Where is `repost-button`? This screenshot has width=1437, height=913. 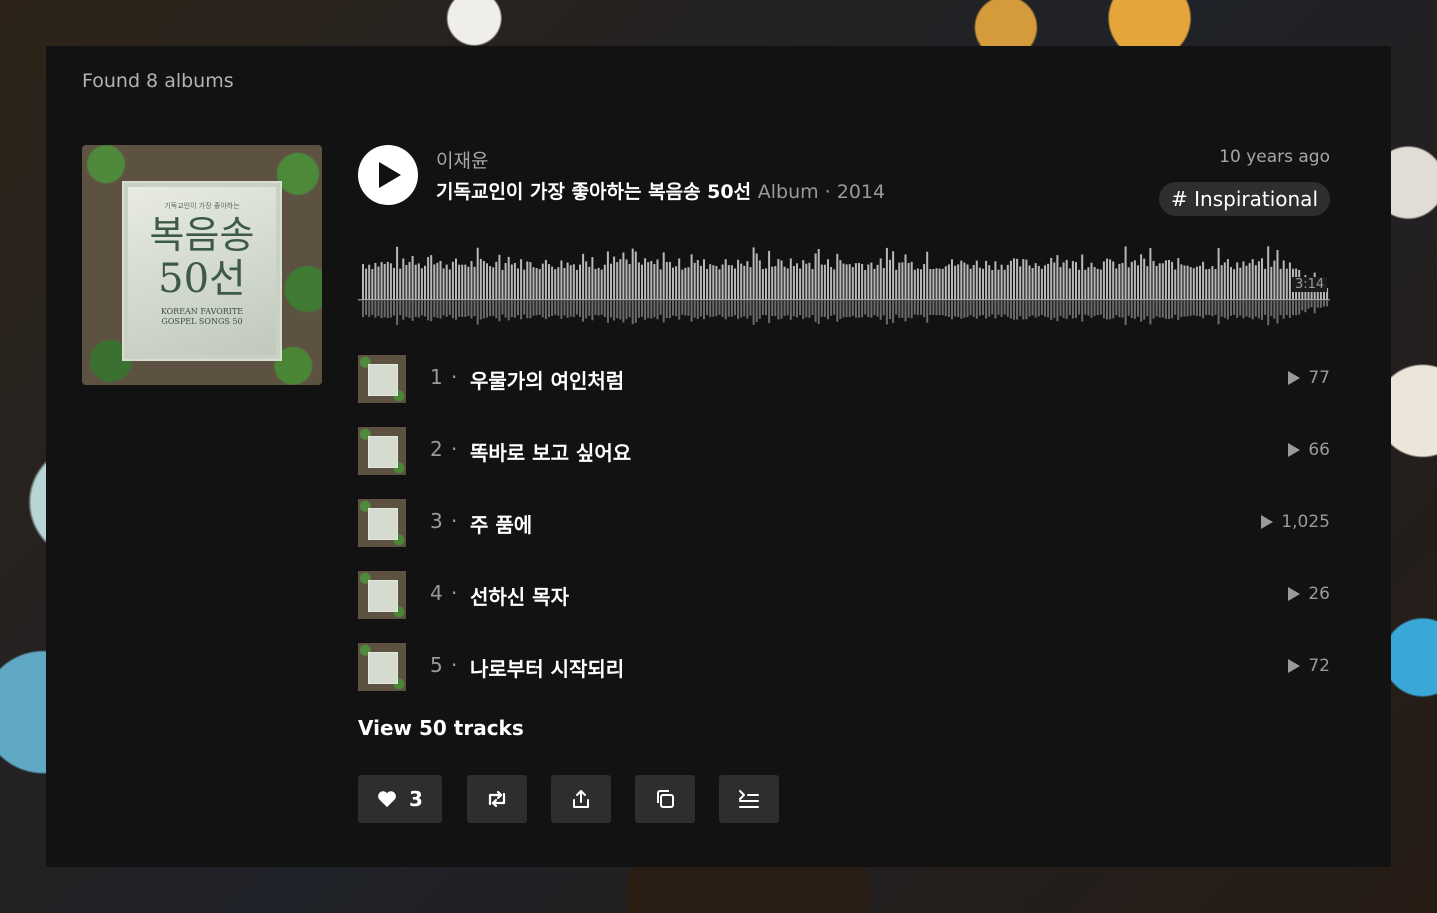
repost-button is located at coordinates (497, 799).